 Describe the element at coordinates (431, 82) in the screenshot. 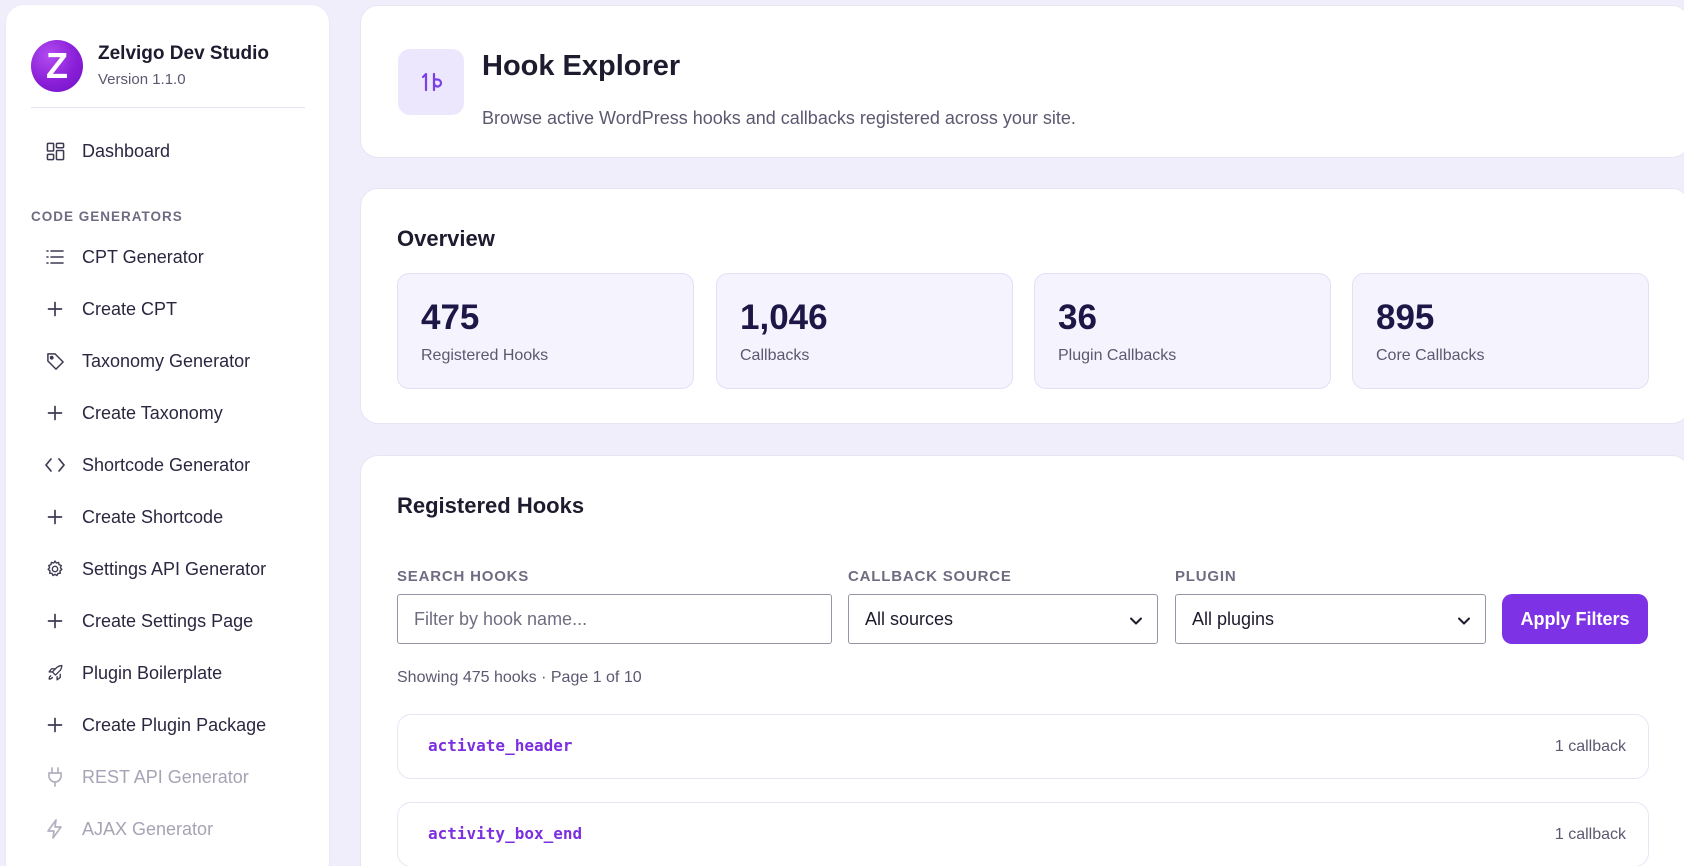

I see `hook-icon` at that location.